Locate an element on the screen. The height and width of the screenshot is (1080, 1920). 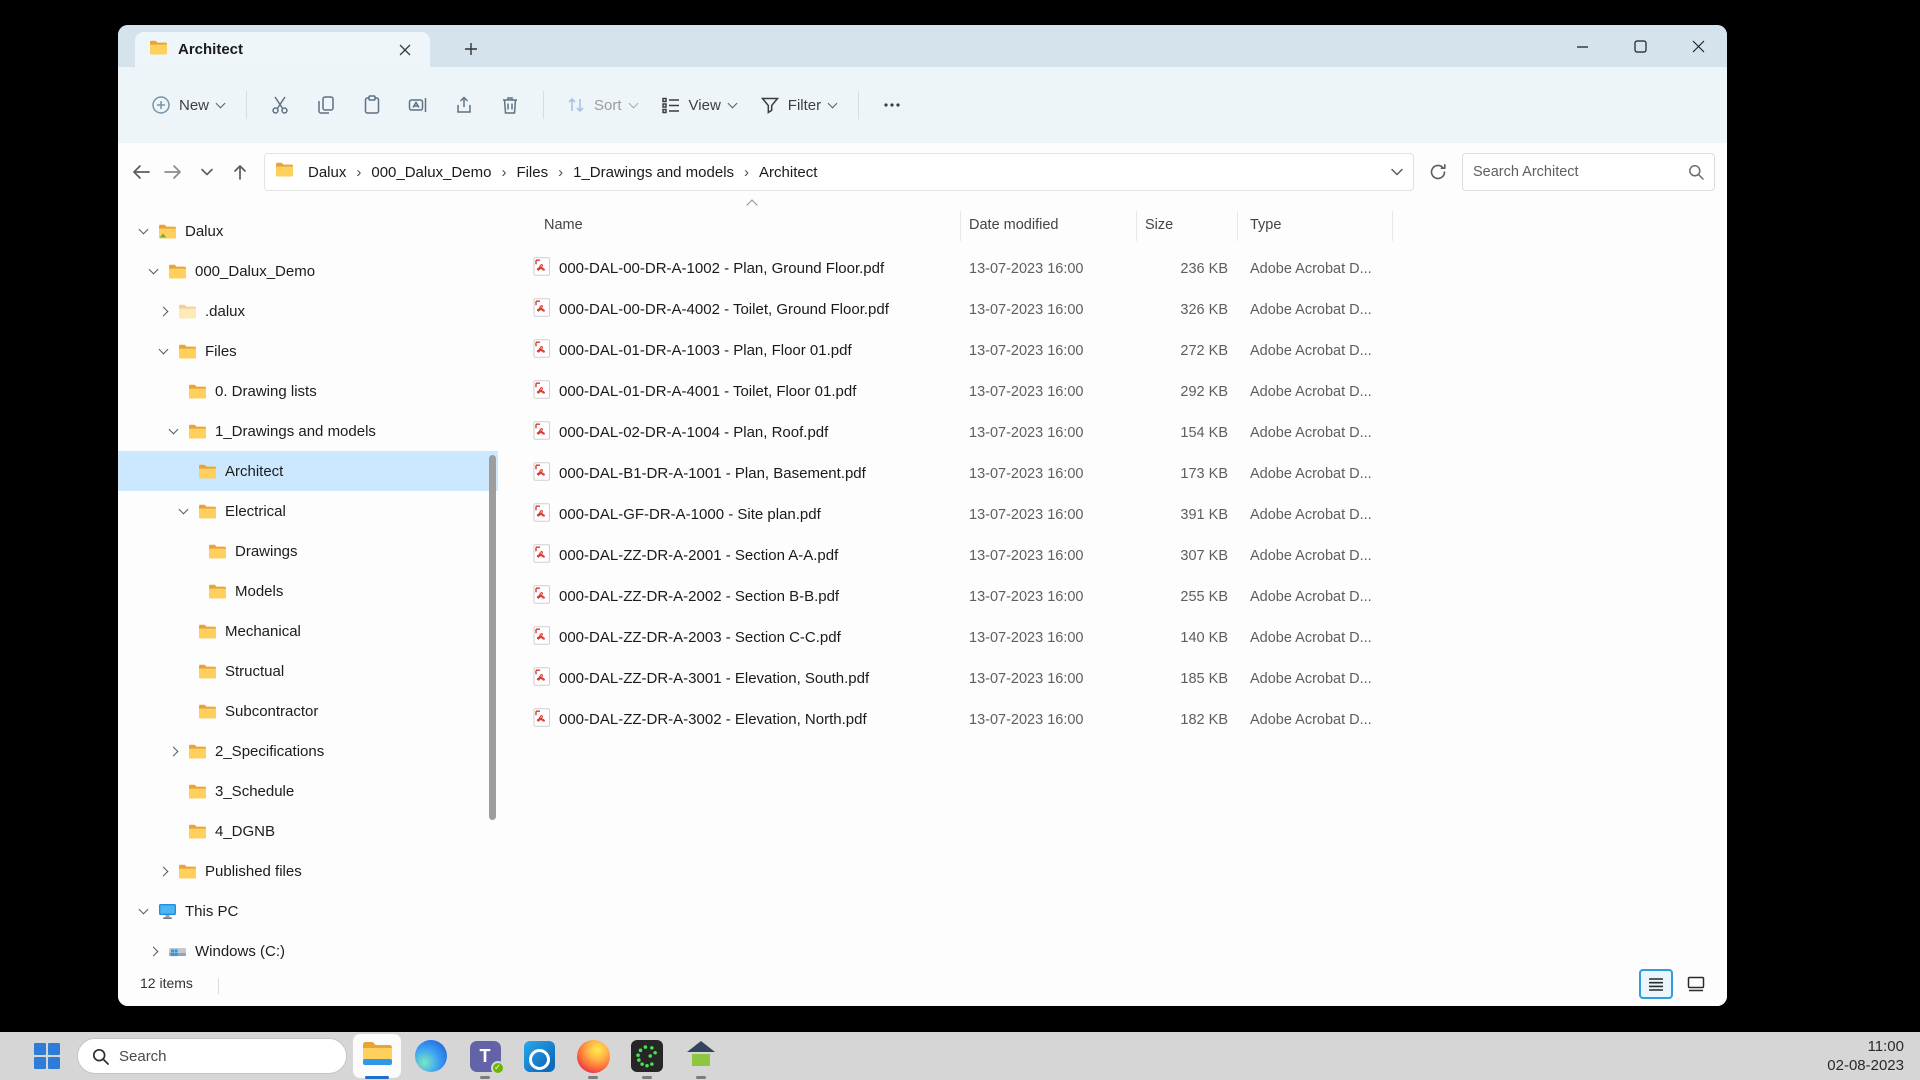
taskbar-teams: T ✓ is located at coordinates (485, 1056).